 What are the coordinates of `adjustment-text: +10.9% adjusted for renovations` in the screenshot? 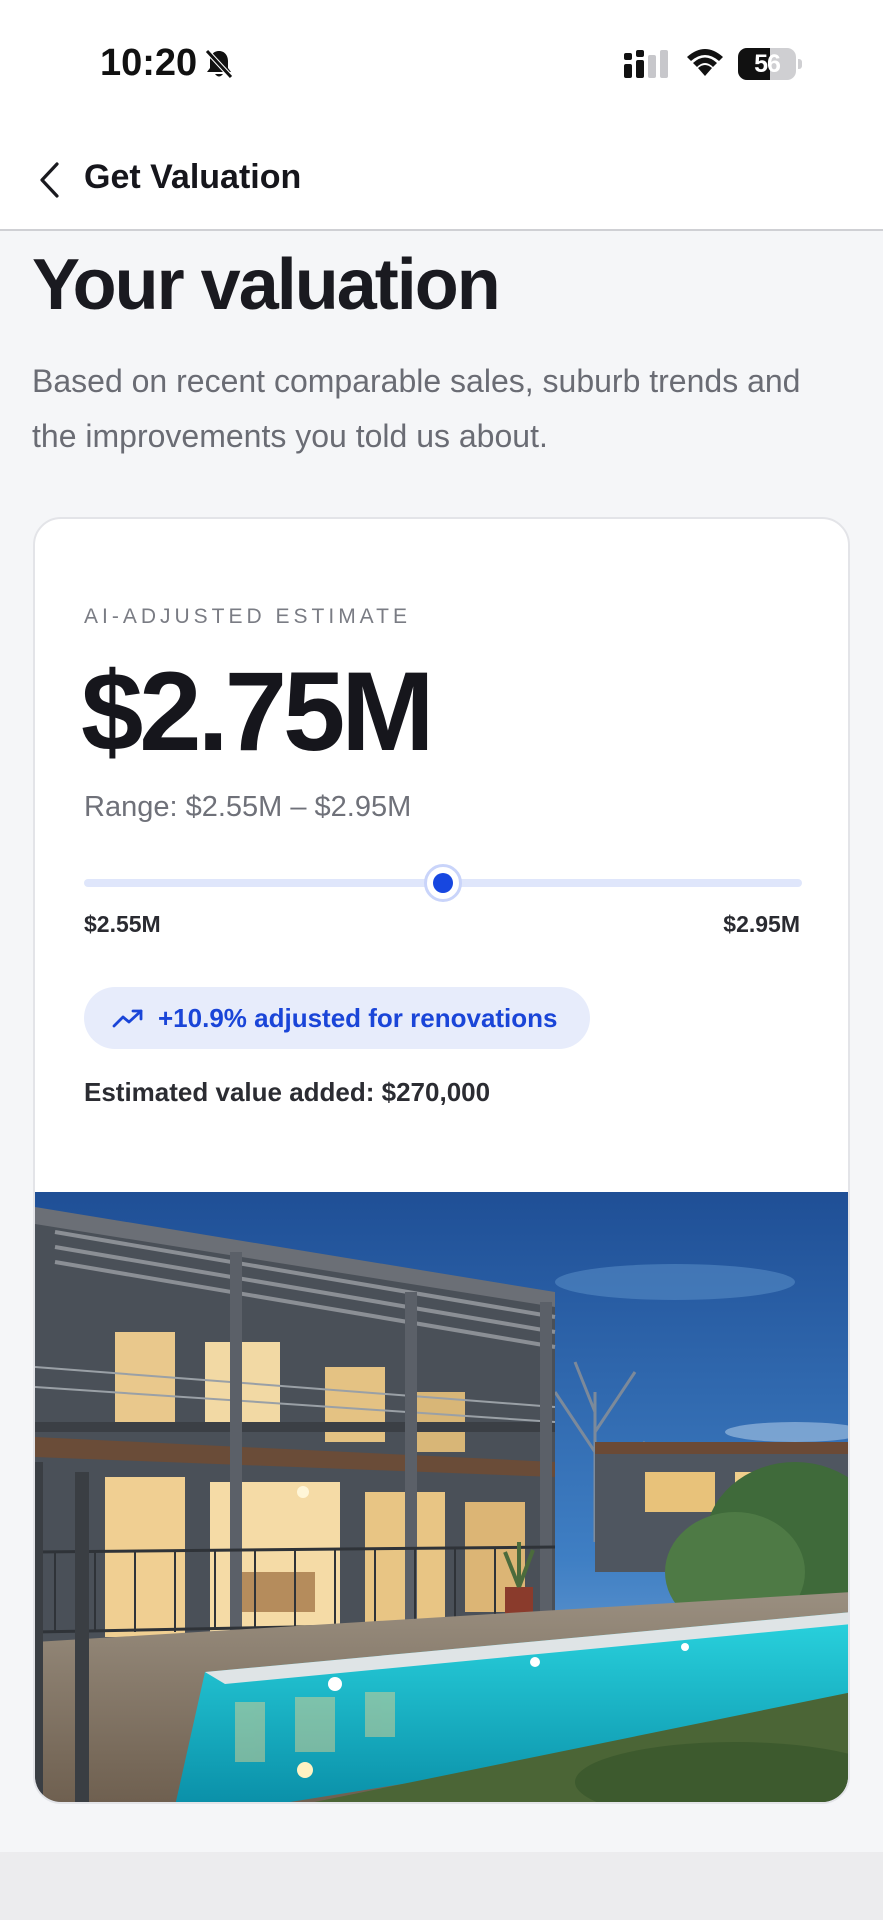 It's located at (358, 1017).